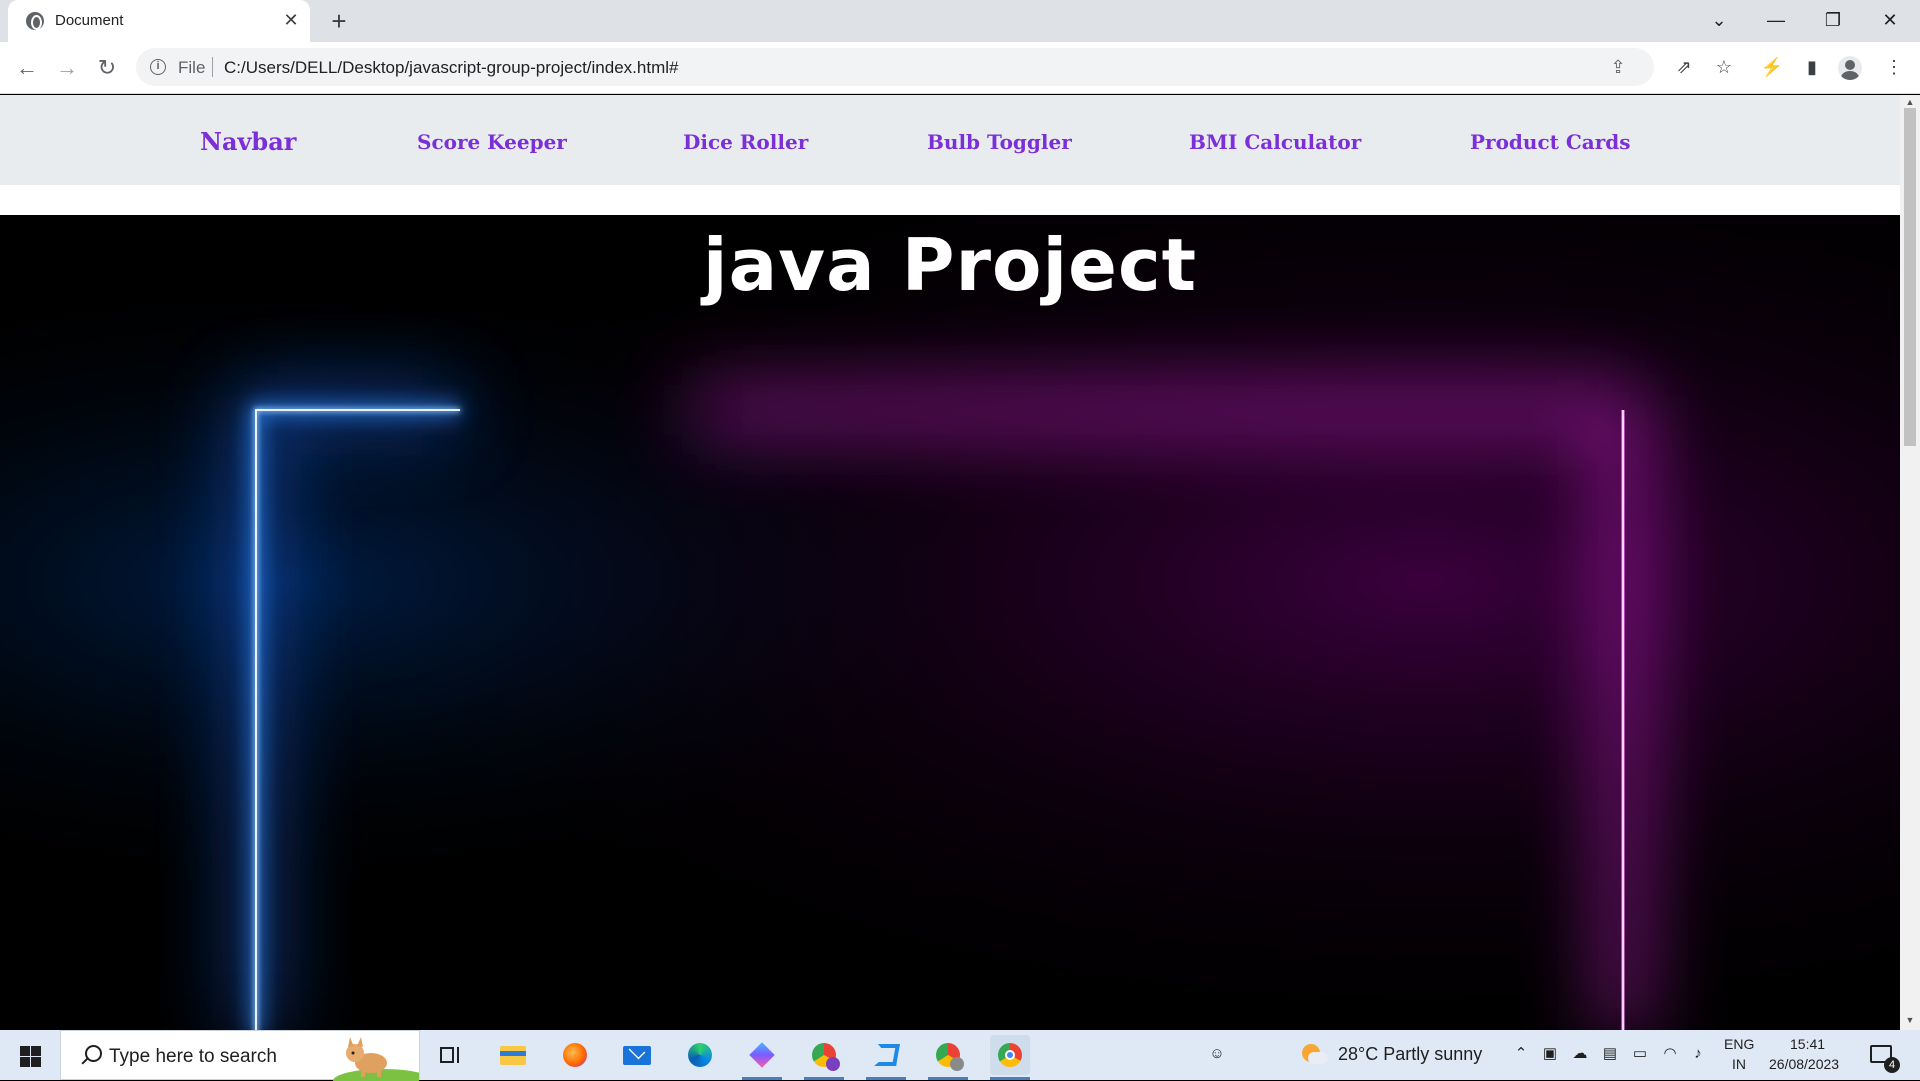 The image size is (1920, 1081). I want to click on profile-icon, so click(1850, 68).